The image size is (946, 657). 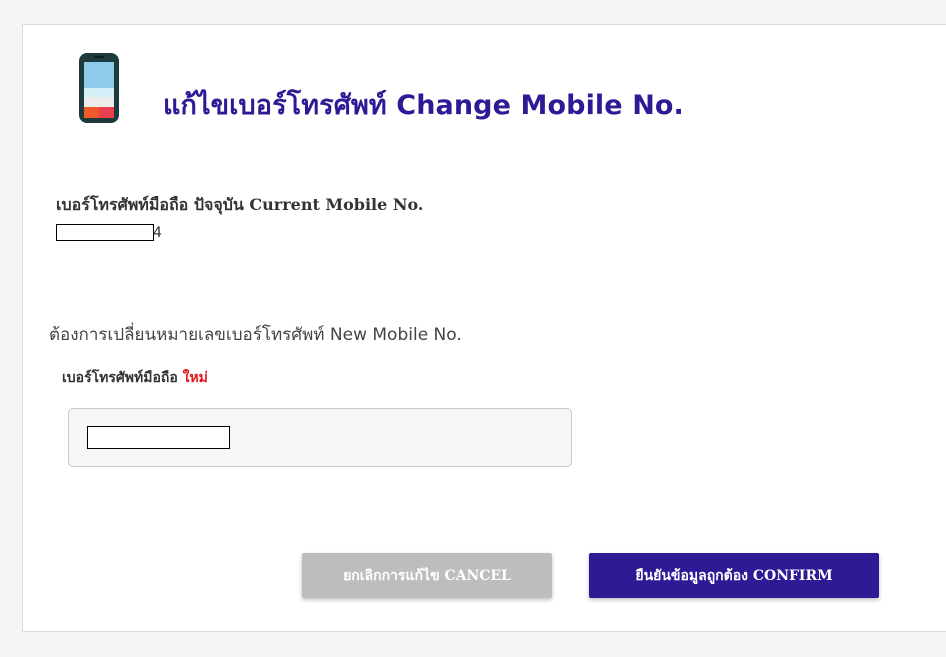 I want to click on new-mobile-input, so click(x=320, y=437).